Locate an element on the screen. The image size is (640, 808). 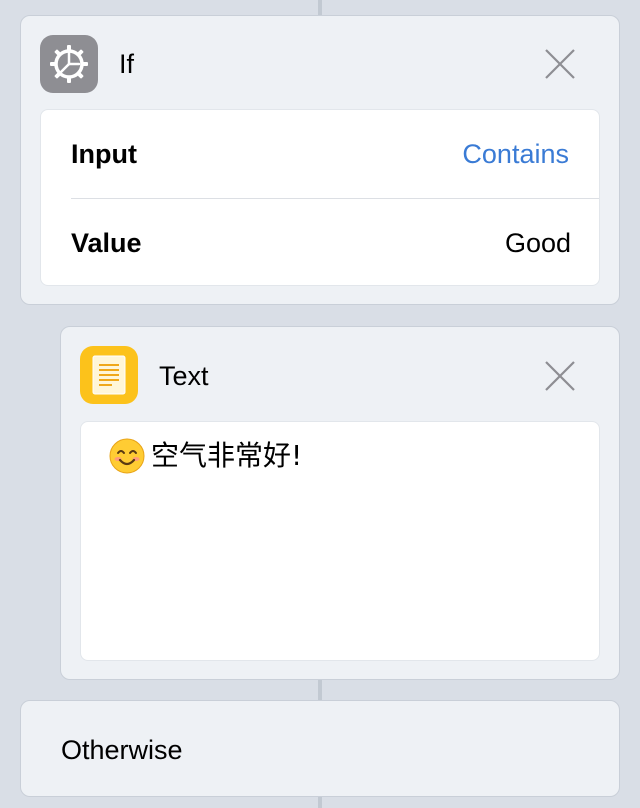
remove-text-action-button is located at coordinates (560, 376).